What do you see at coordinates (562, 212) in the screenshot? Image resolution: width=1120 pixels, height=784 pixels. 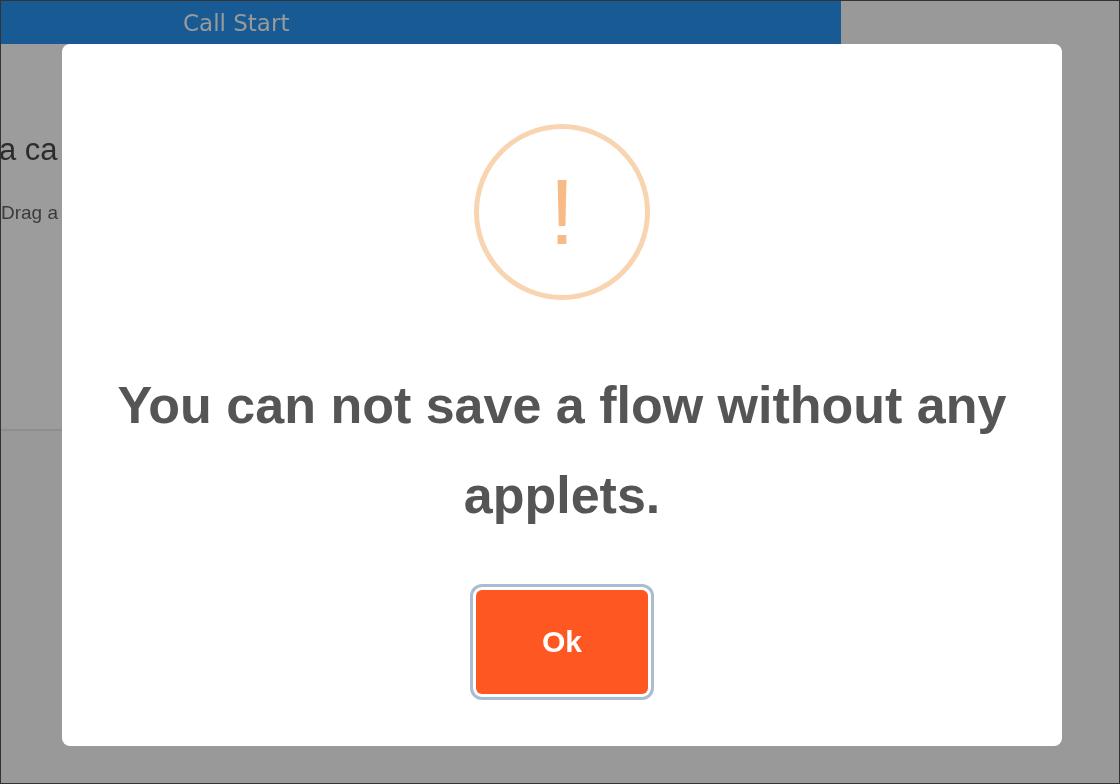 I see `warning-icon: !` at bounding box center [562, 212].